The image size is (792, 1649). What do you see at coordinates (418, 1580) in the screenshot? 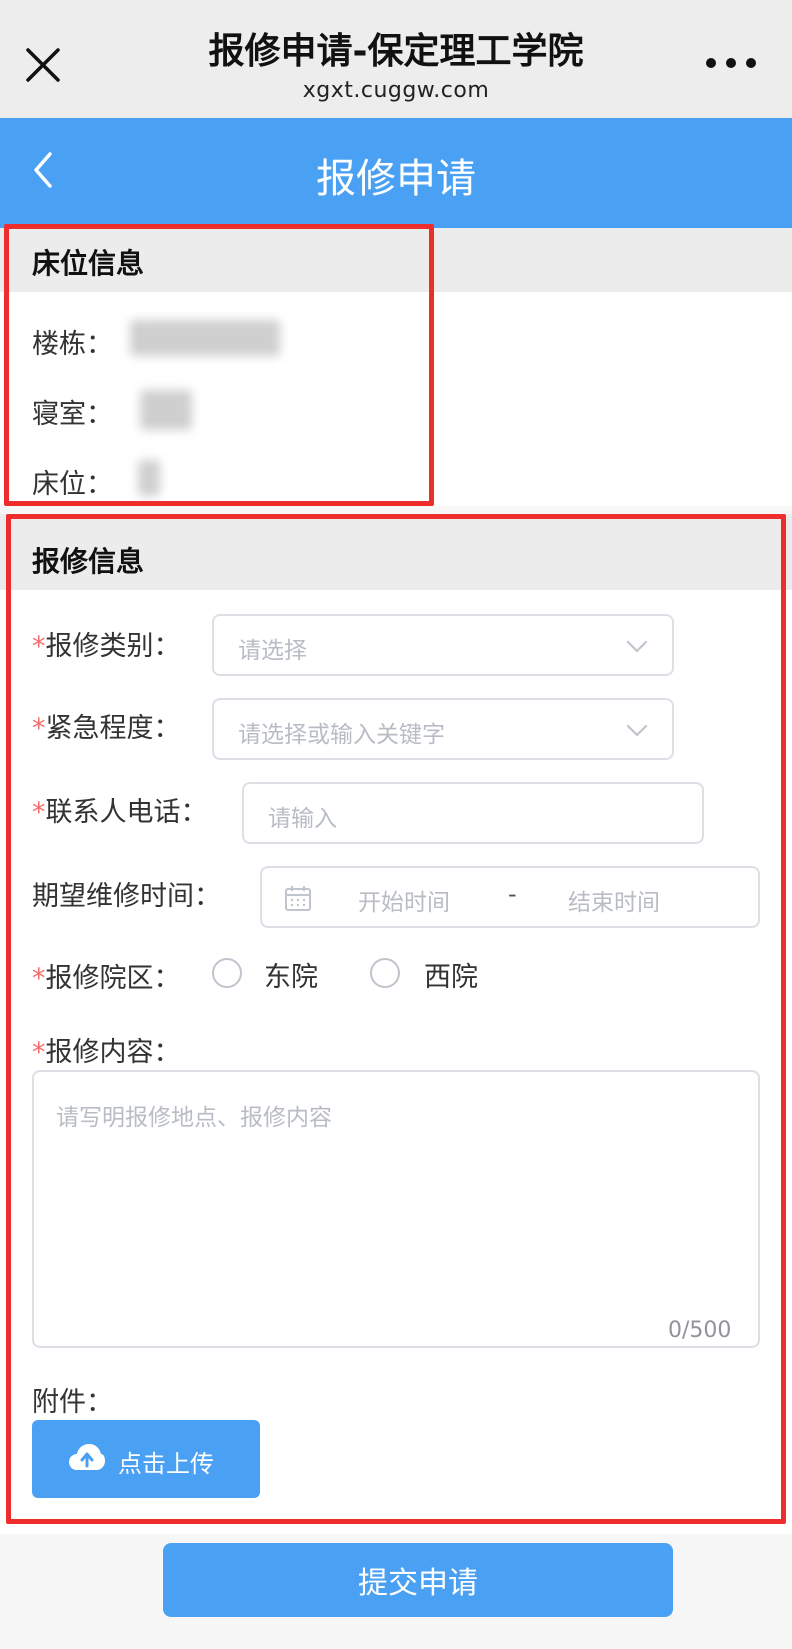
I see `submit-button-label: 提交申请` at bounding box center [418, 1580].